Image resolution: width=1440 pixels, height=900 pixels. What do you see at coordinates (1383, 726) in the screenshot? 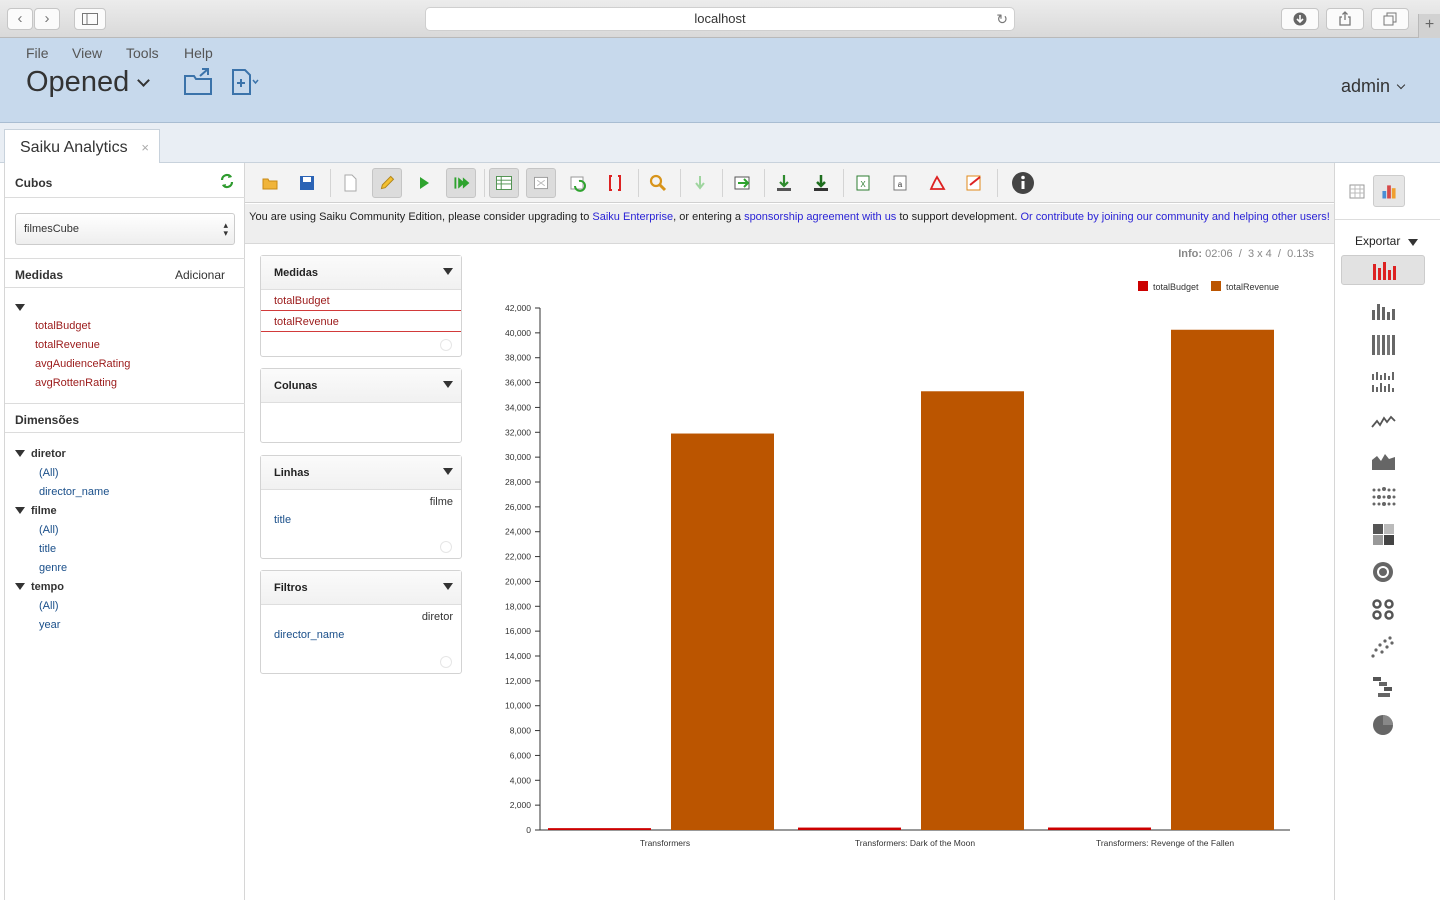
I see `pie-chart-button` at bounding box center [1383, 726].